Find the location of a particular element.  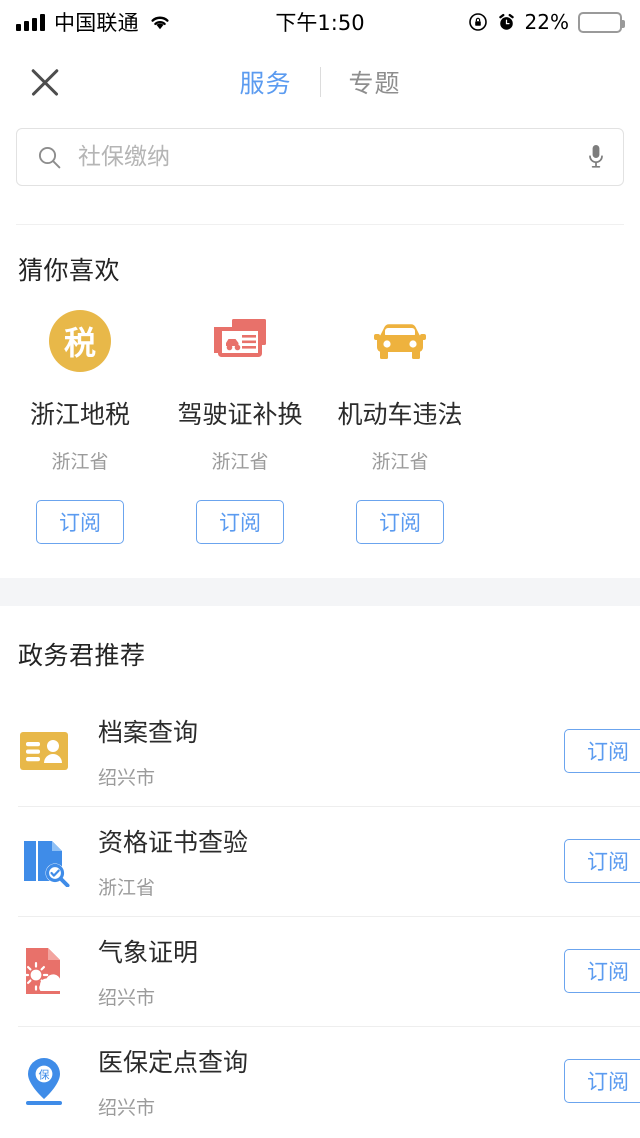

guess-section-title: 猜你喜欢 is located at coordinates (69, 270).